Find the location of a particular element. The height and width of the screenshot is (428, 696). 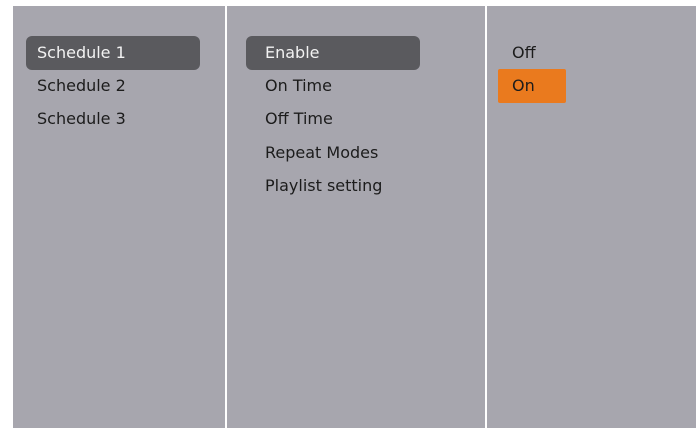

on-time-item: On Time is located at coordinates (333, 86).